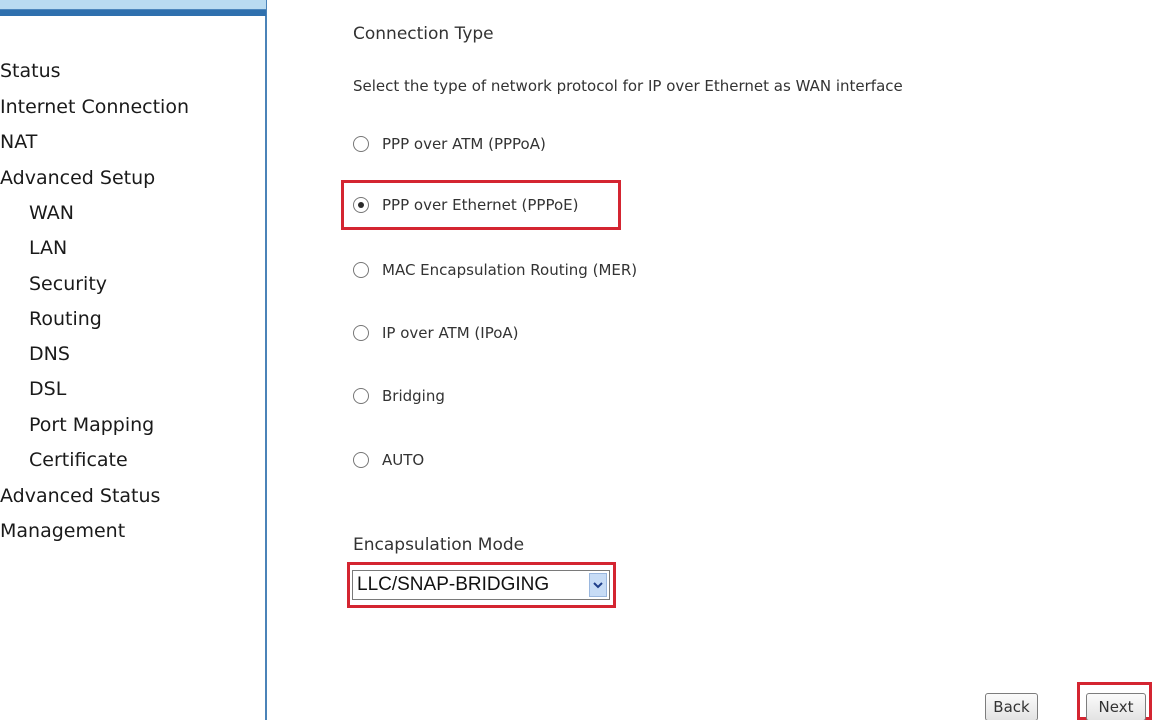 The image size is (1152, 720). Describe the element at coordinates (49, 354) in the screenshot. I see `sidebar-item-dns: DNS` at that location.